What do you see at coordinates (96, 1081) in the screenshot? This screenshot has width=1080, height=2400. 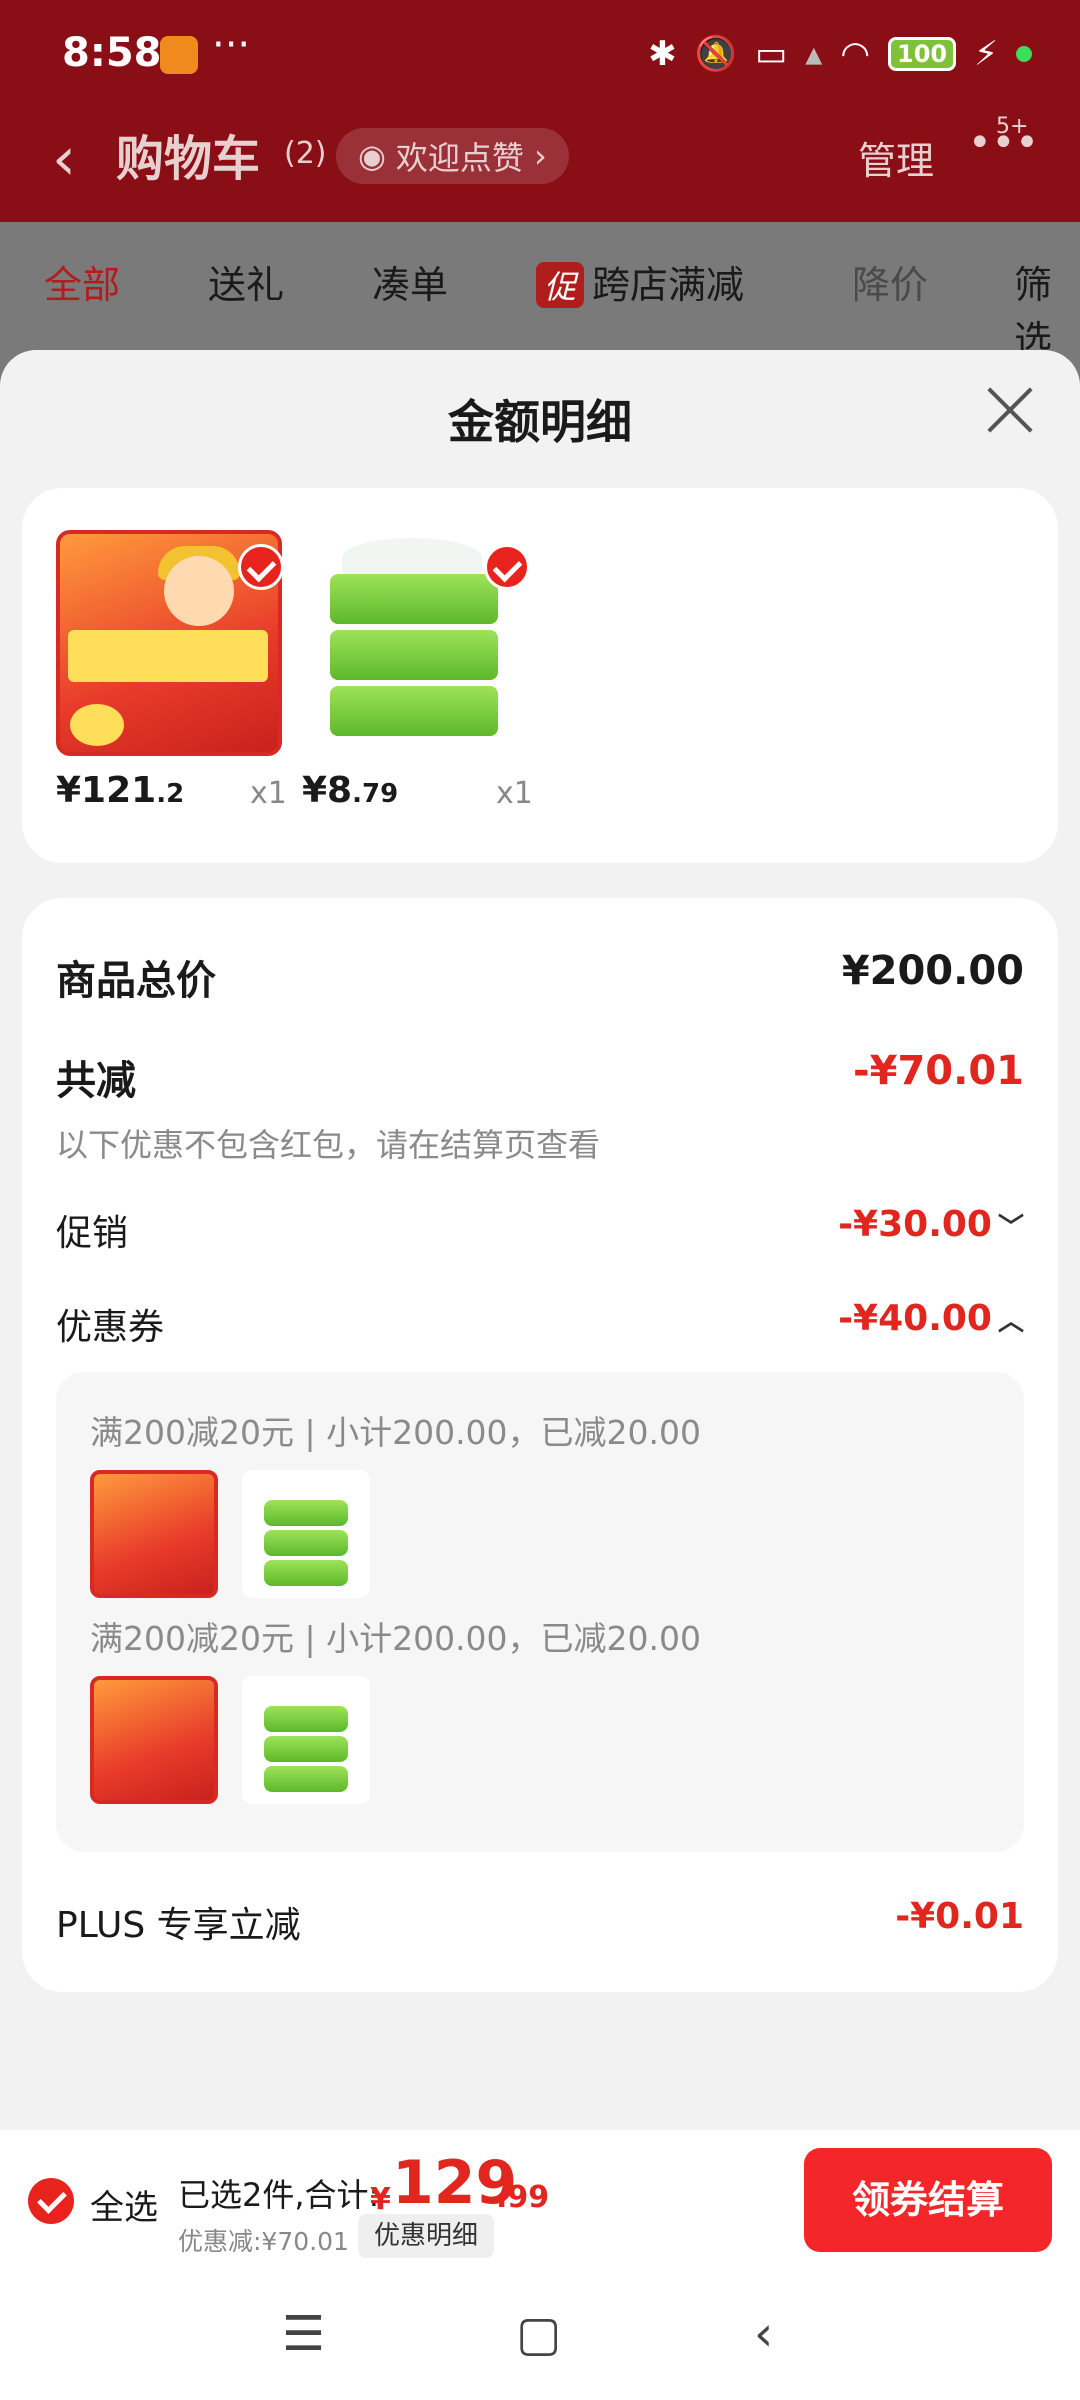 I see `discount-label: 共减` at bounding box center [96, 1081].